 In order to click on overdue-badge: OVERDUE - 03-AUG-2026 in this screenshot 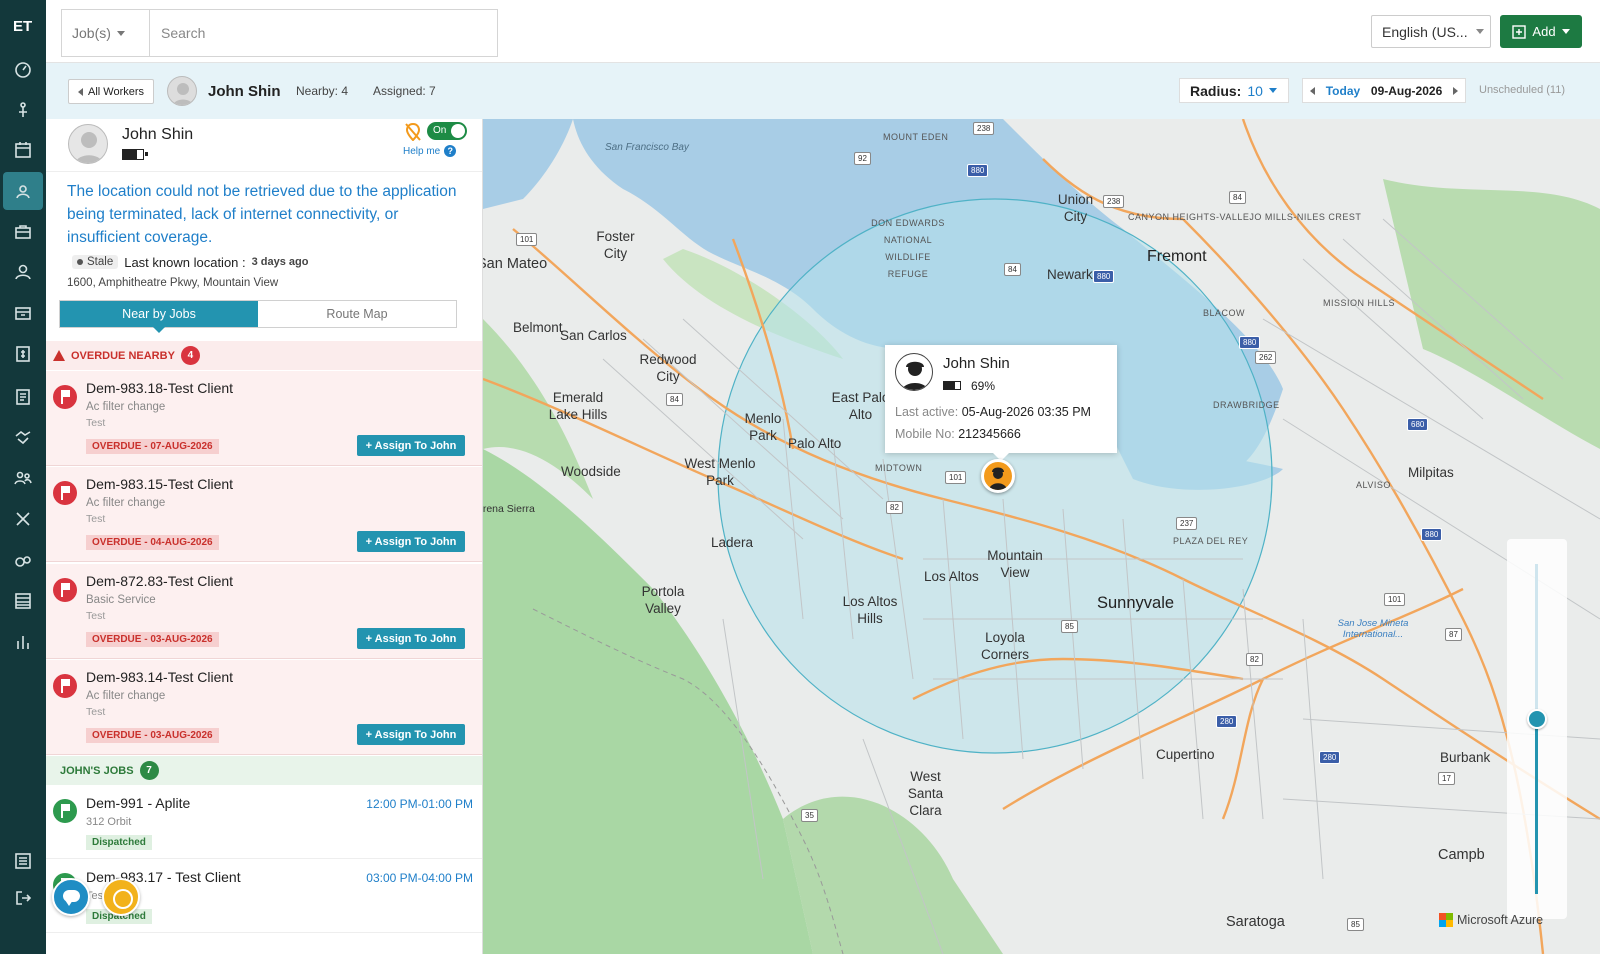, I will do `click(152, 735)`.